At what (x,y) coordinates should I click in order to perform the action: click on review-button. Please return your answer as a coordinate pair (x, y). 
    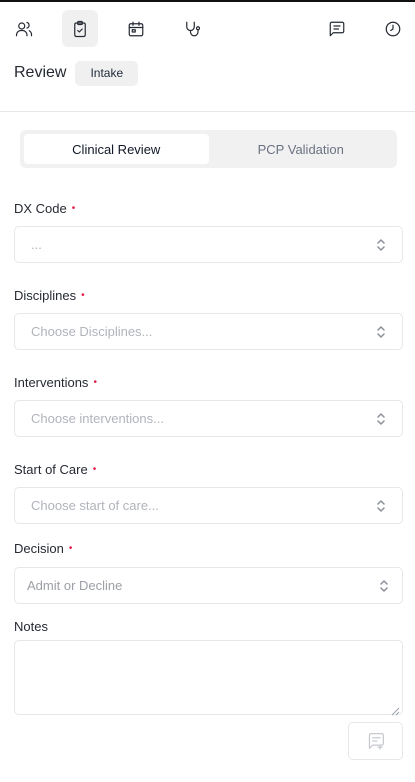
    Looking at the image, I should click on (80, 28).